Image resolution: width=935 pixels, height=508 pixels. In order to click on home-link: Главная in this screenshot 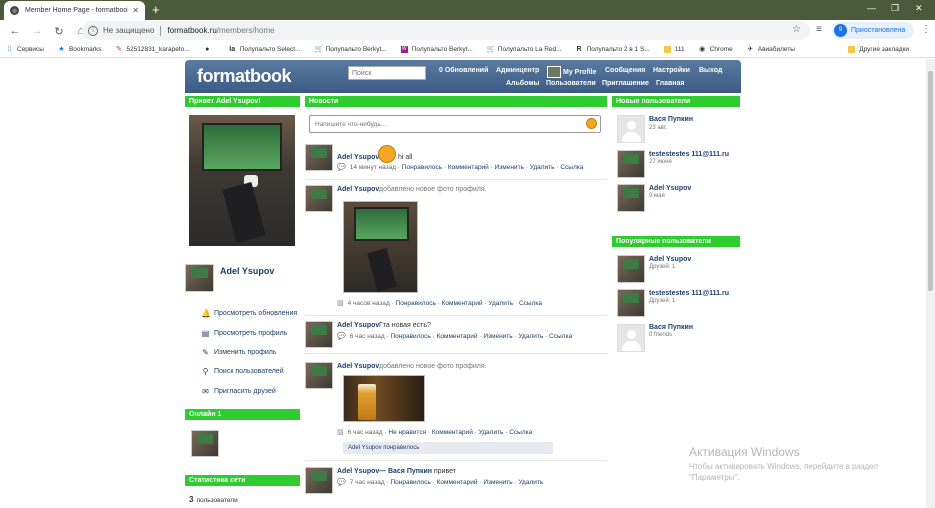, I will do `click(670, 83)`.